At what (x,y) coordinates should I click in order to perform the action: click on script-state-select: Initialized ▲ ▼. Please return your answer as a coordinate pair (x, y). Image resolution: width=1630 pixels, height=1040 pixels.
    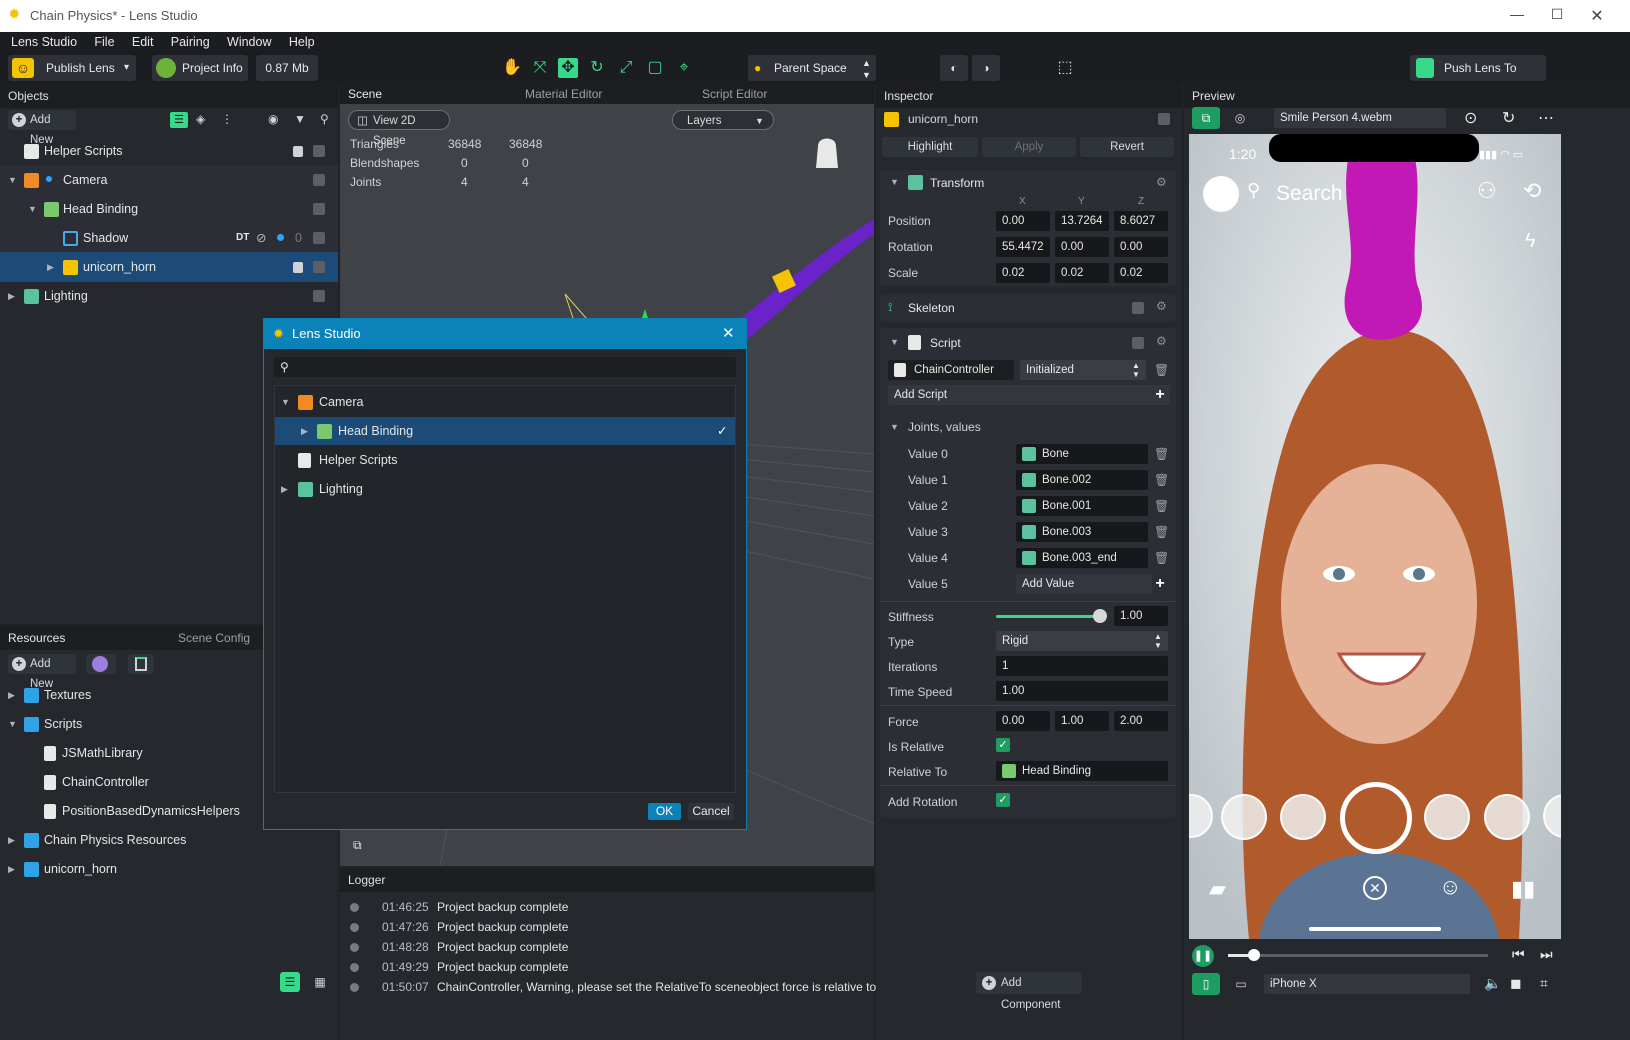
    Looking at the image, I should click on (1083, 370).